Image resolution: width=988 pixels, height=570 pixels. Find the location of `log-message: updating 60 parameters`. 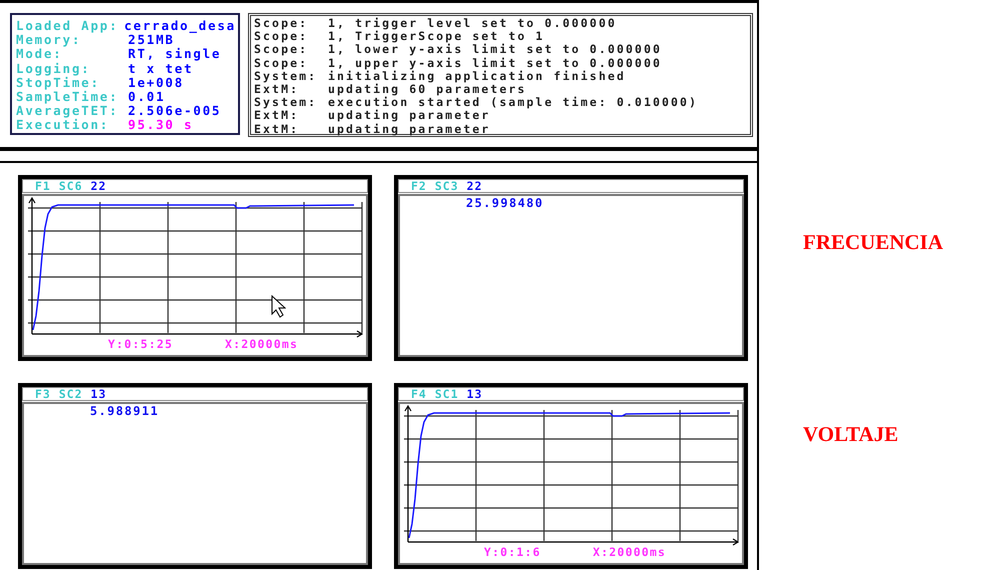

log-message: updating 60 parameters is located at coordinates (427, 89).